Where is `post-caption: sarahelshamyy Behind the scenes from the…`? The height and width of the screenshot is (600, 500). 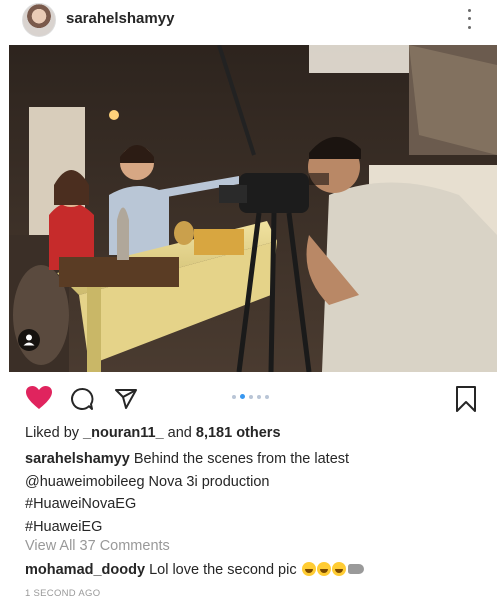 post-caption: sarahelshamyy Behind the scenes from the… is located at coordinates (252, 493).